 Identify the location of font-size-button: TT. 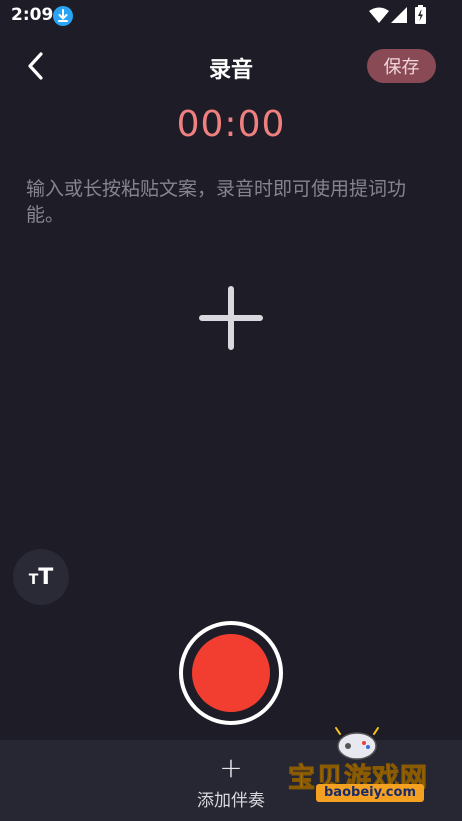
(41, 577).